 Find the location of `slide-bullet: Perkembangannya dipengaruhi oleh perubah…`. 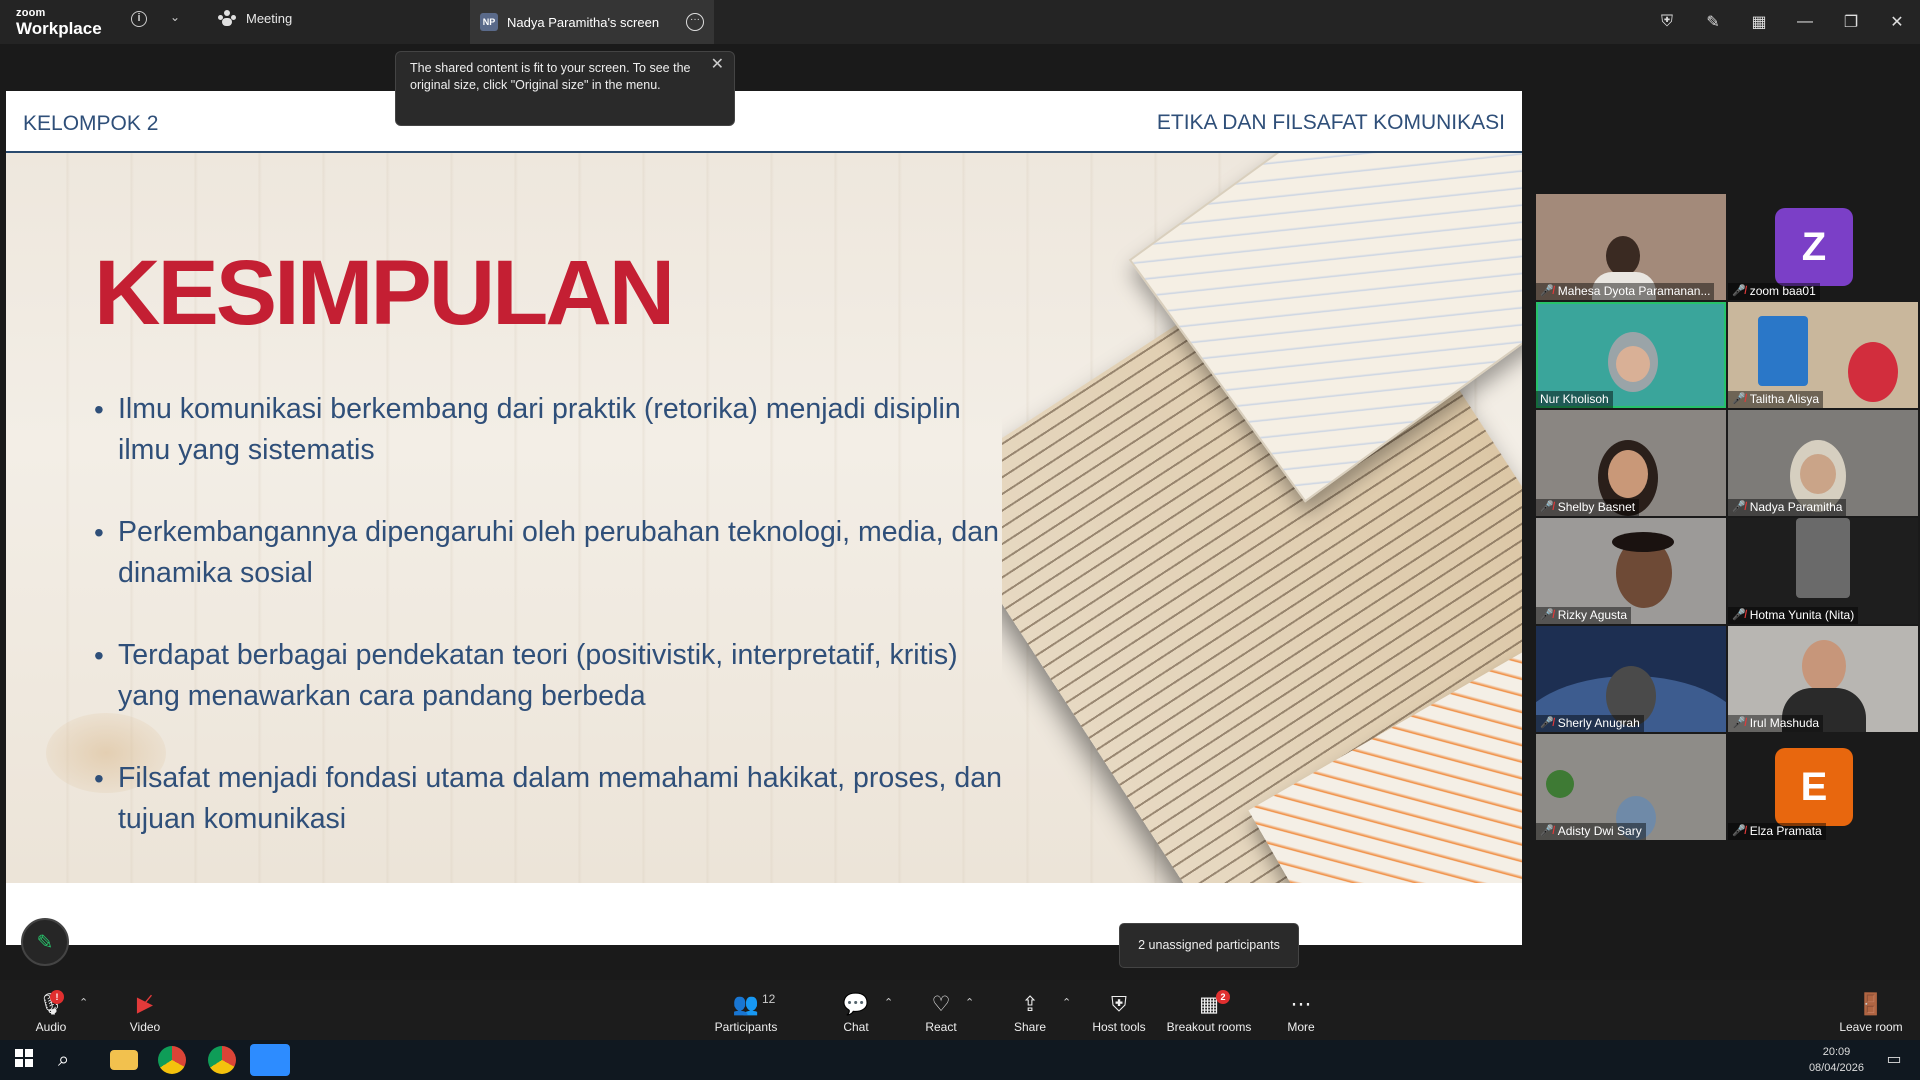

slide-bullet: Perkembangannya dipengaruhi oleh perubah… is located at coordinates (556, 553).